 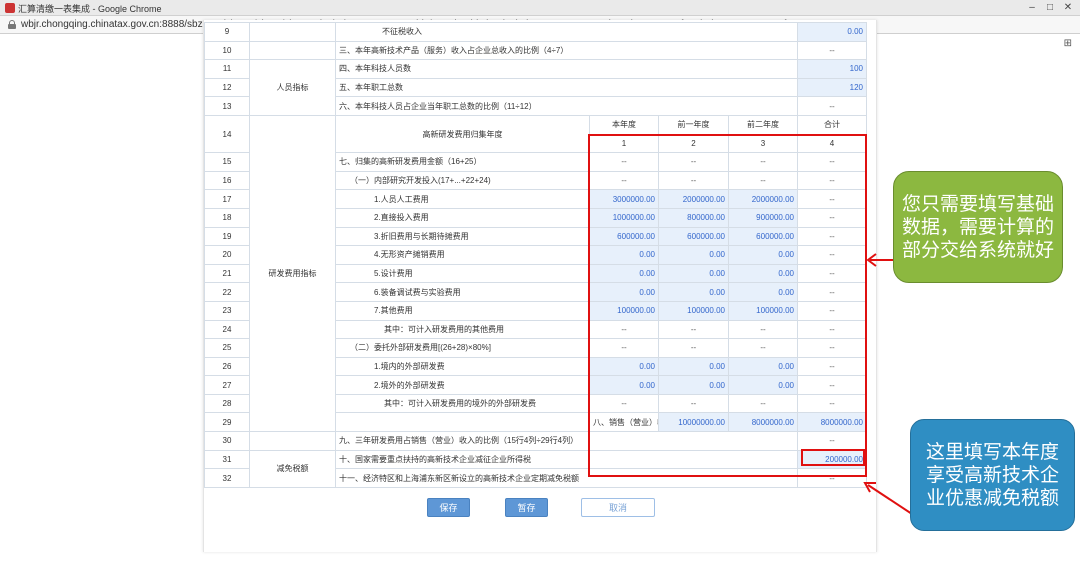 I want to click on row-label: 其中：可计入研发费用的其他费用, so click(x=462, y=329).